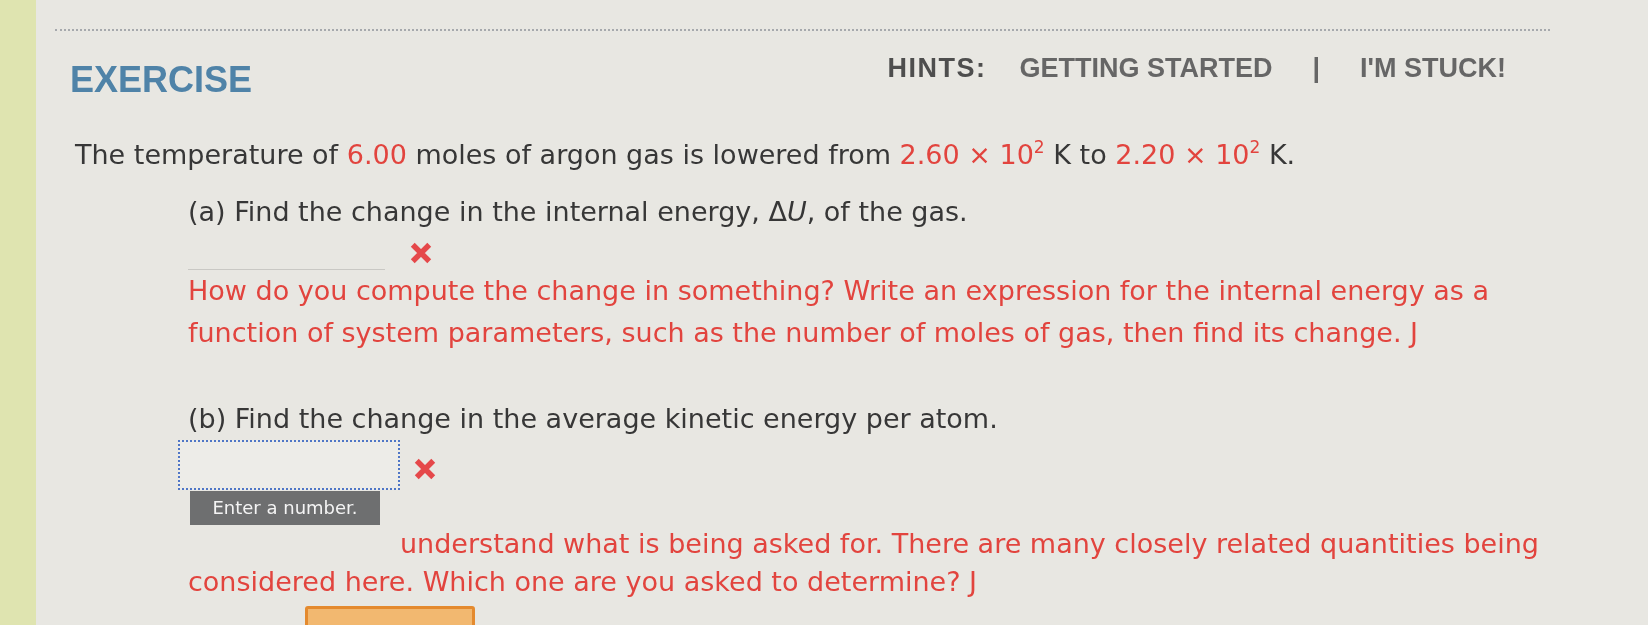 This screenshot has height=625, width=1648. Describe the element at coordinates (161, 80) in the screenshot. I see `exercise-title: EXERCISE` at that location.